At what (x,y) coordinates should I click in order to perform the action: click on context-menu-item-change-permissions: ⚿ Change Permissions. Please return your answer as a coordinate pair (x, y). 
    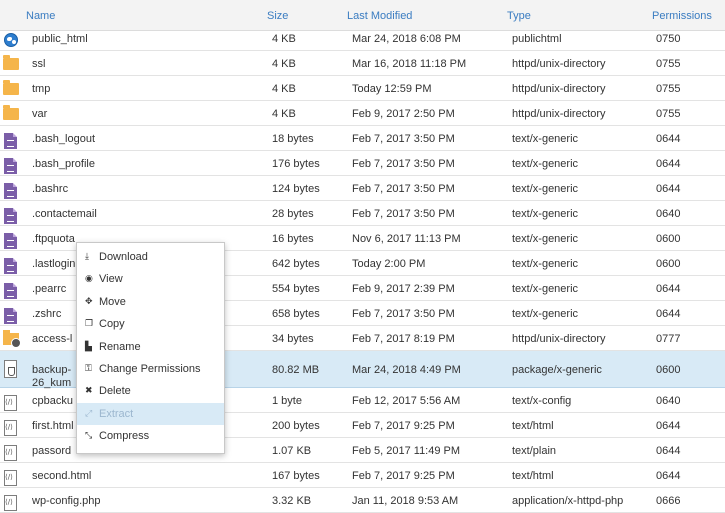
    Looking at the image, I should click on (150, 369).